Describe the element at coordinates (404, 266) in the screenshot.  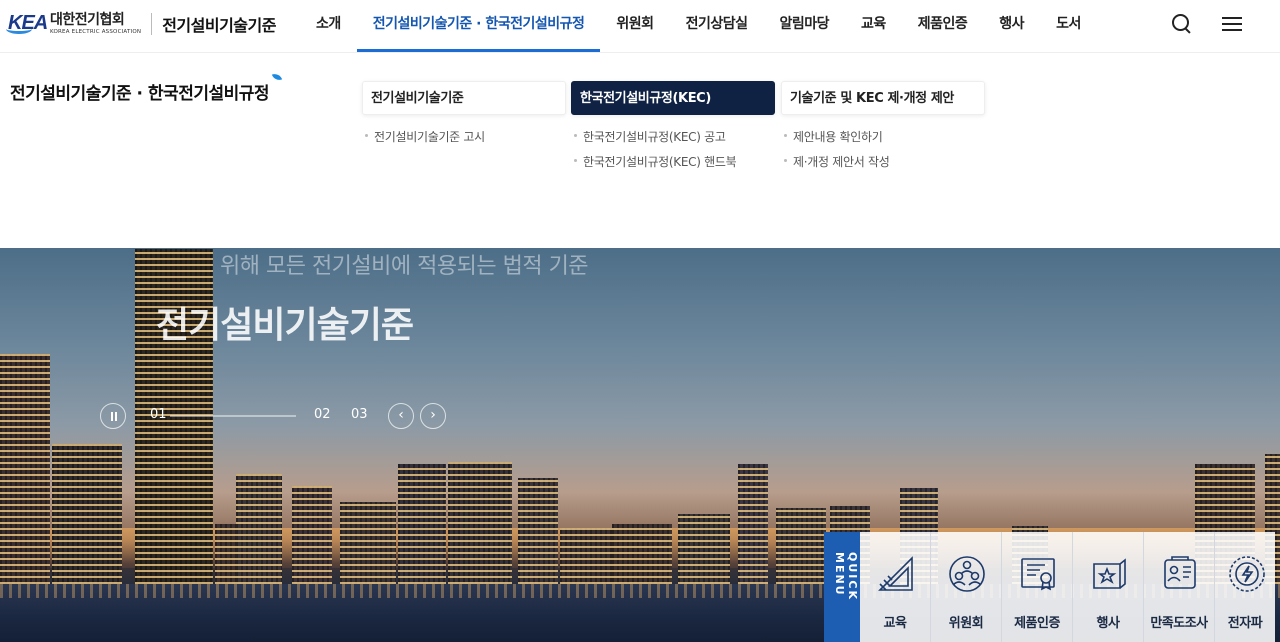
I see `hero-subtitle: 위해 모든 전기설비에 적용되는 법적 기준` at that location.